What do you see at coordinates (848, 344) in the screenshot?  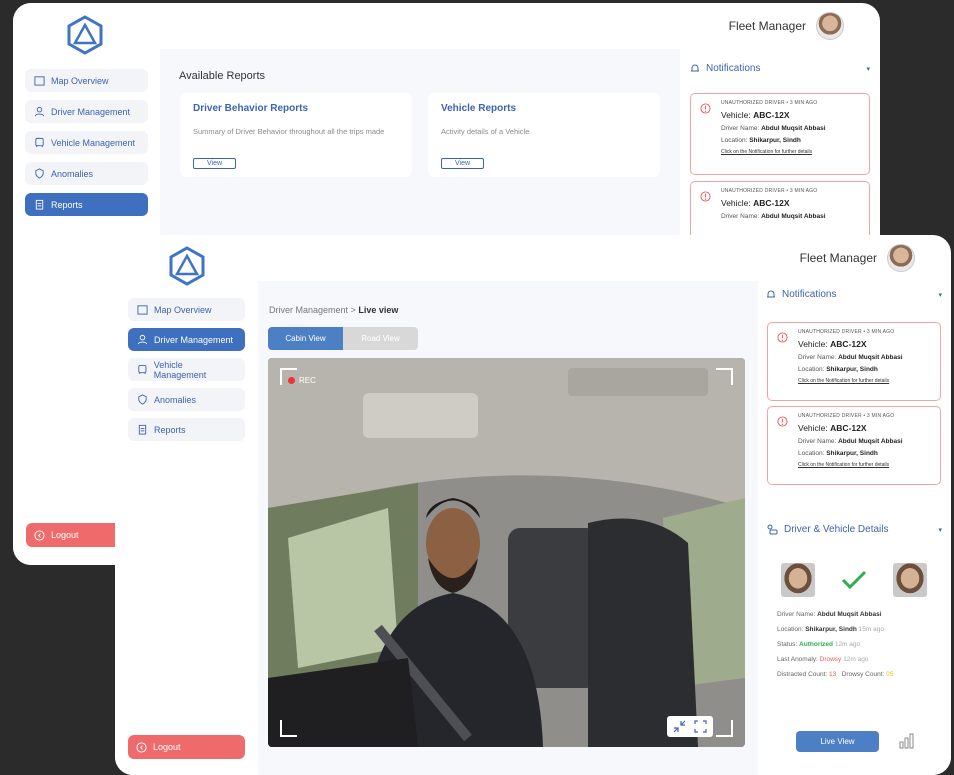 I see `vehicle-id: ABC-12X` at bounding box center [848, 344].